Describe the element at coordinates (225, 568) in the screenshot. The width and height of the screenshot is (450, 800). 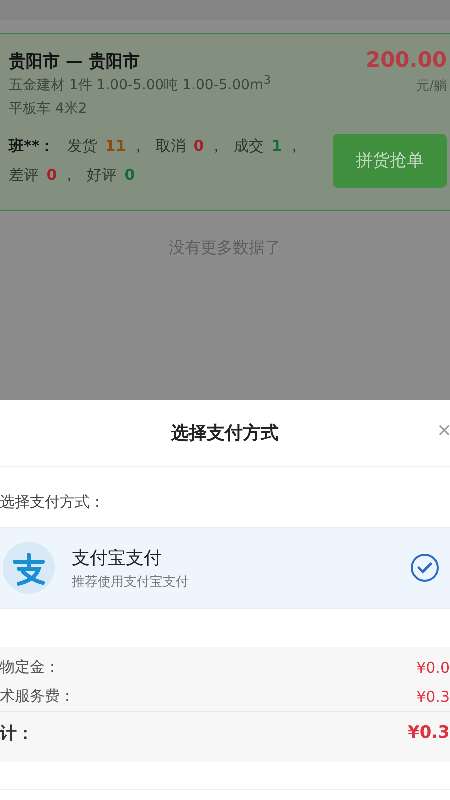
I see `payment-option: 支付宝支付 推荐使用支付宝支付` at that location.